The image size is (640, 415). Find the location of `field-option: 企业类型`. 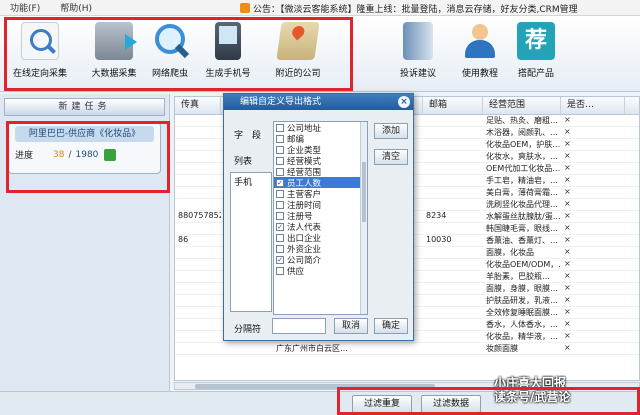

field-option: 企业类型 is located at coordinates (320, 150).